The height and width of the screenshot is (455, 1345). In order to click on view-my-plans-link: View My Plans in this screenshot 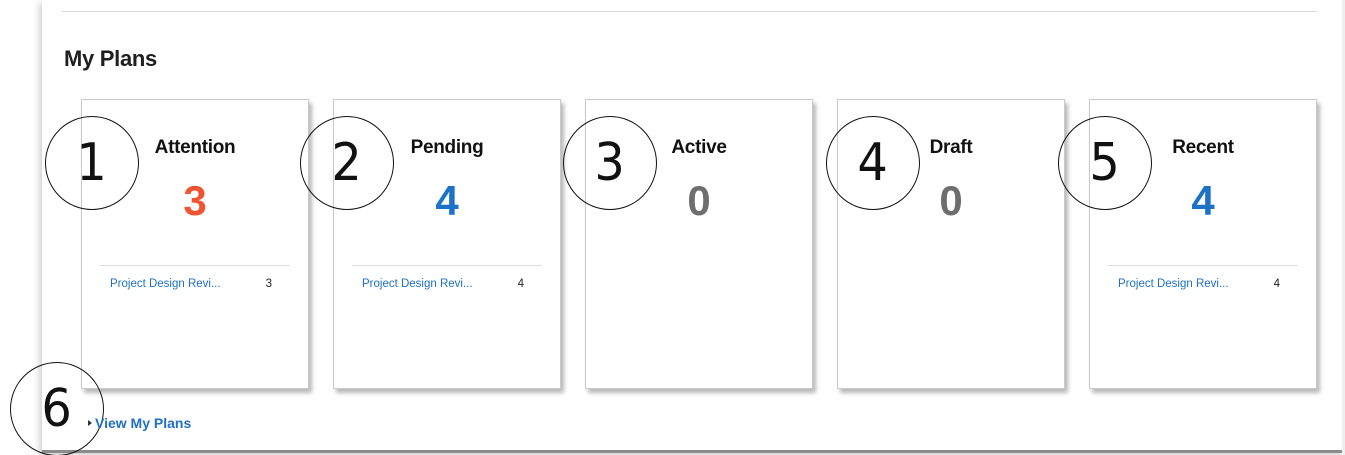, I will do `click(139, 423)`.